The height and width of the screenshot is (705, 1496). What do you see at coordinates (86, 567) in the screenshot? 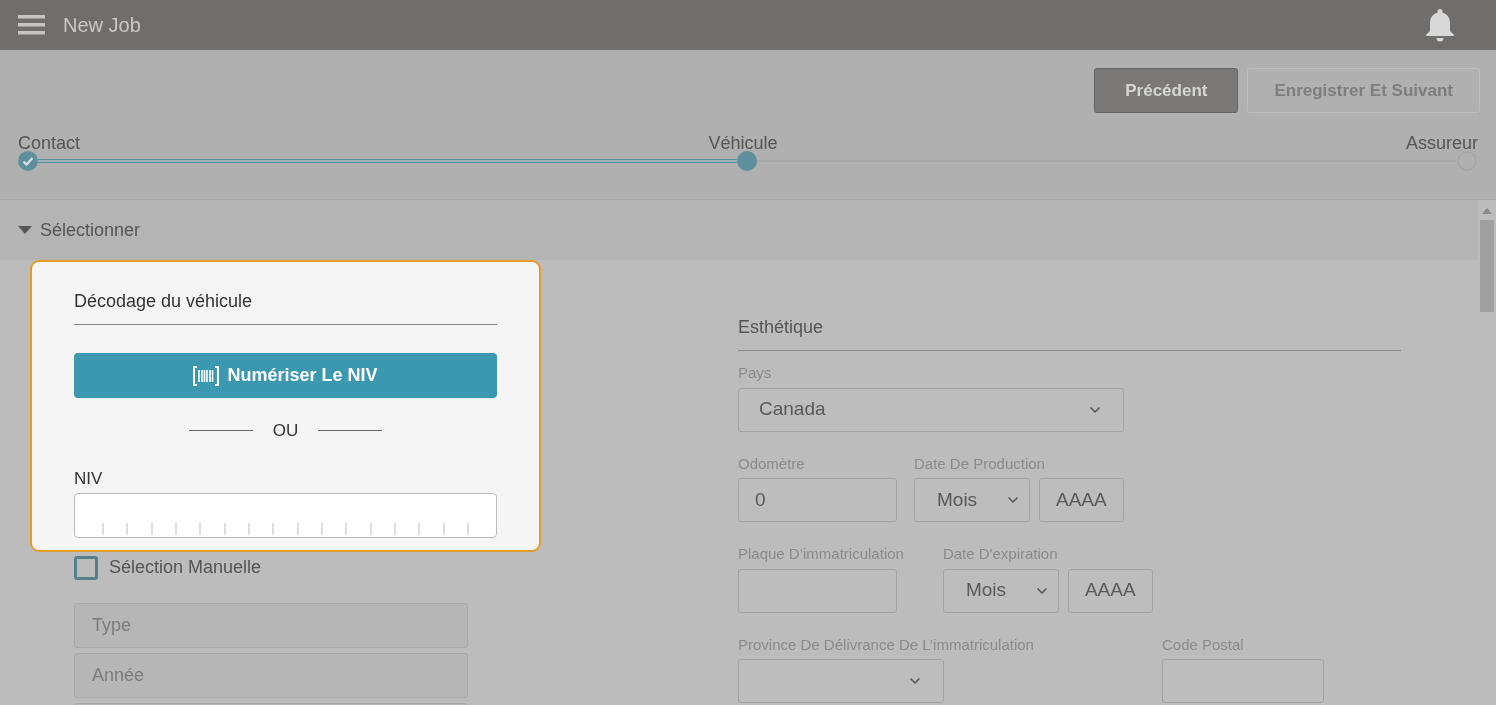
I see `checkbox` at bounding box center [86, 567].